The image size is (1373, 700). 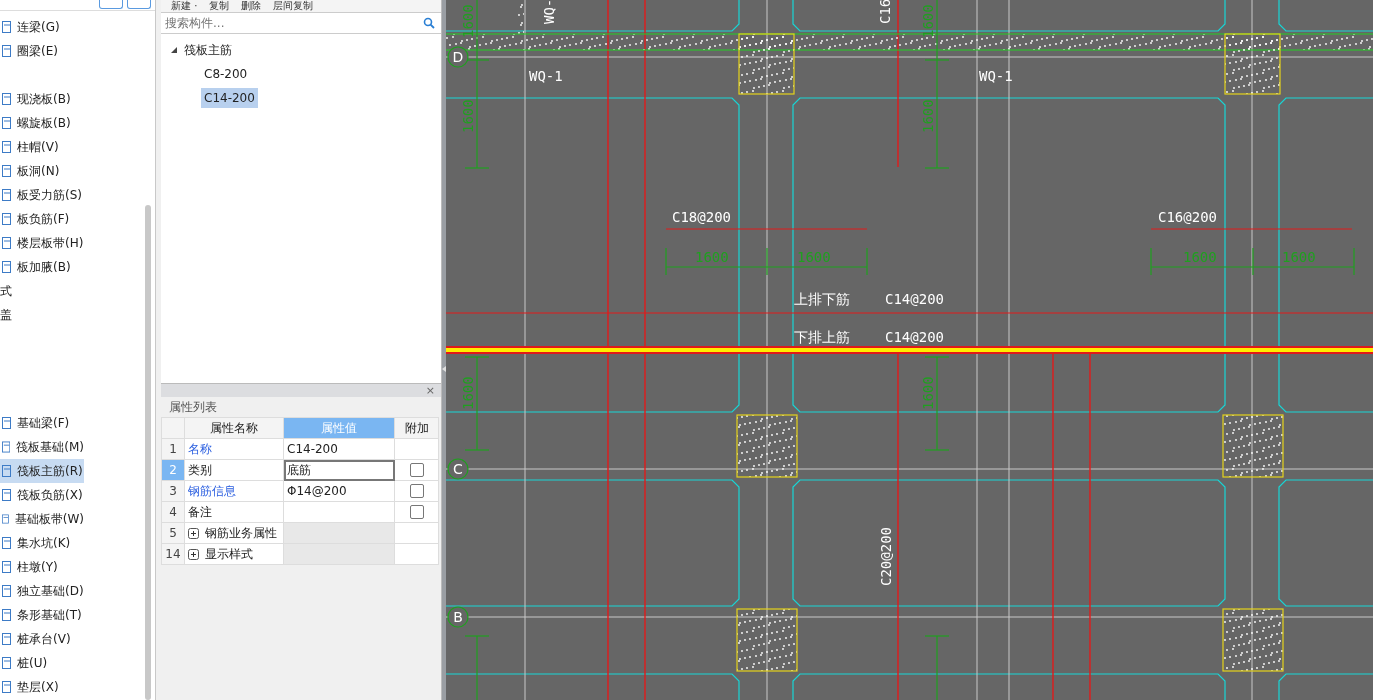 I want to click on close-button: ×, so click(x=430, y=390).